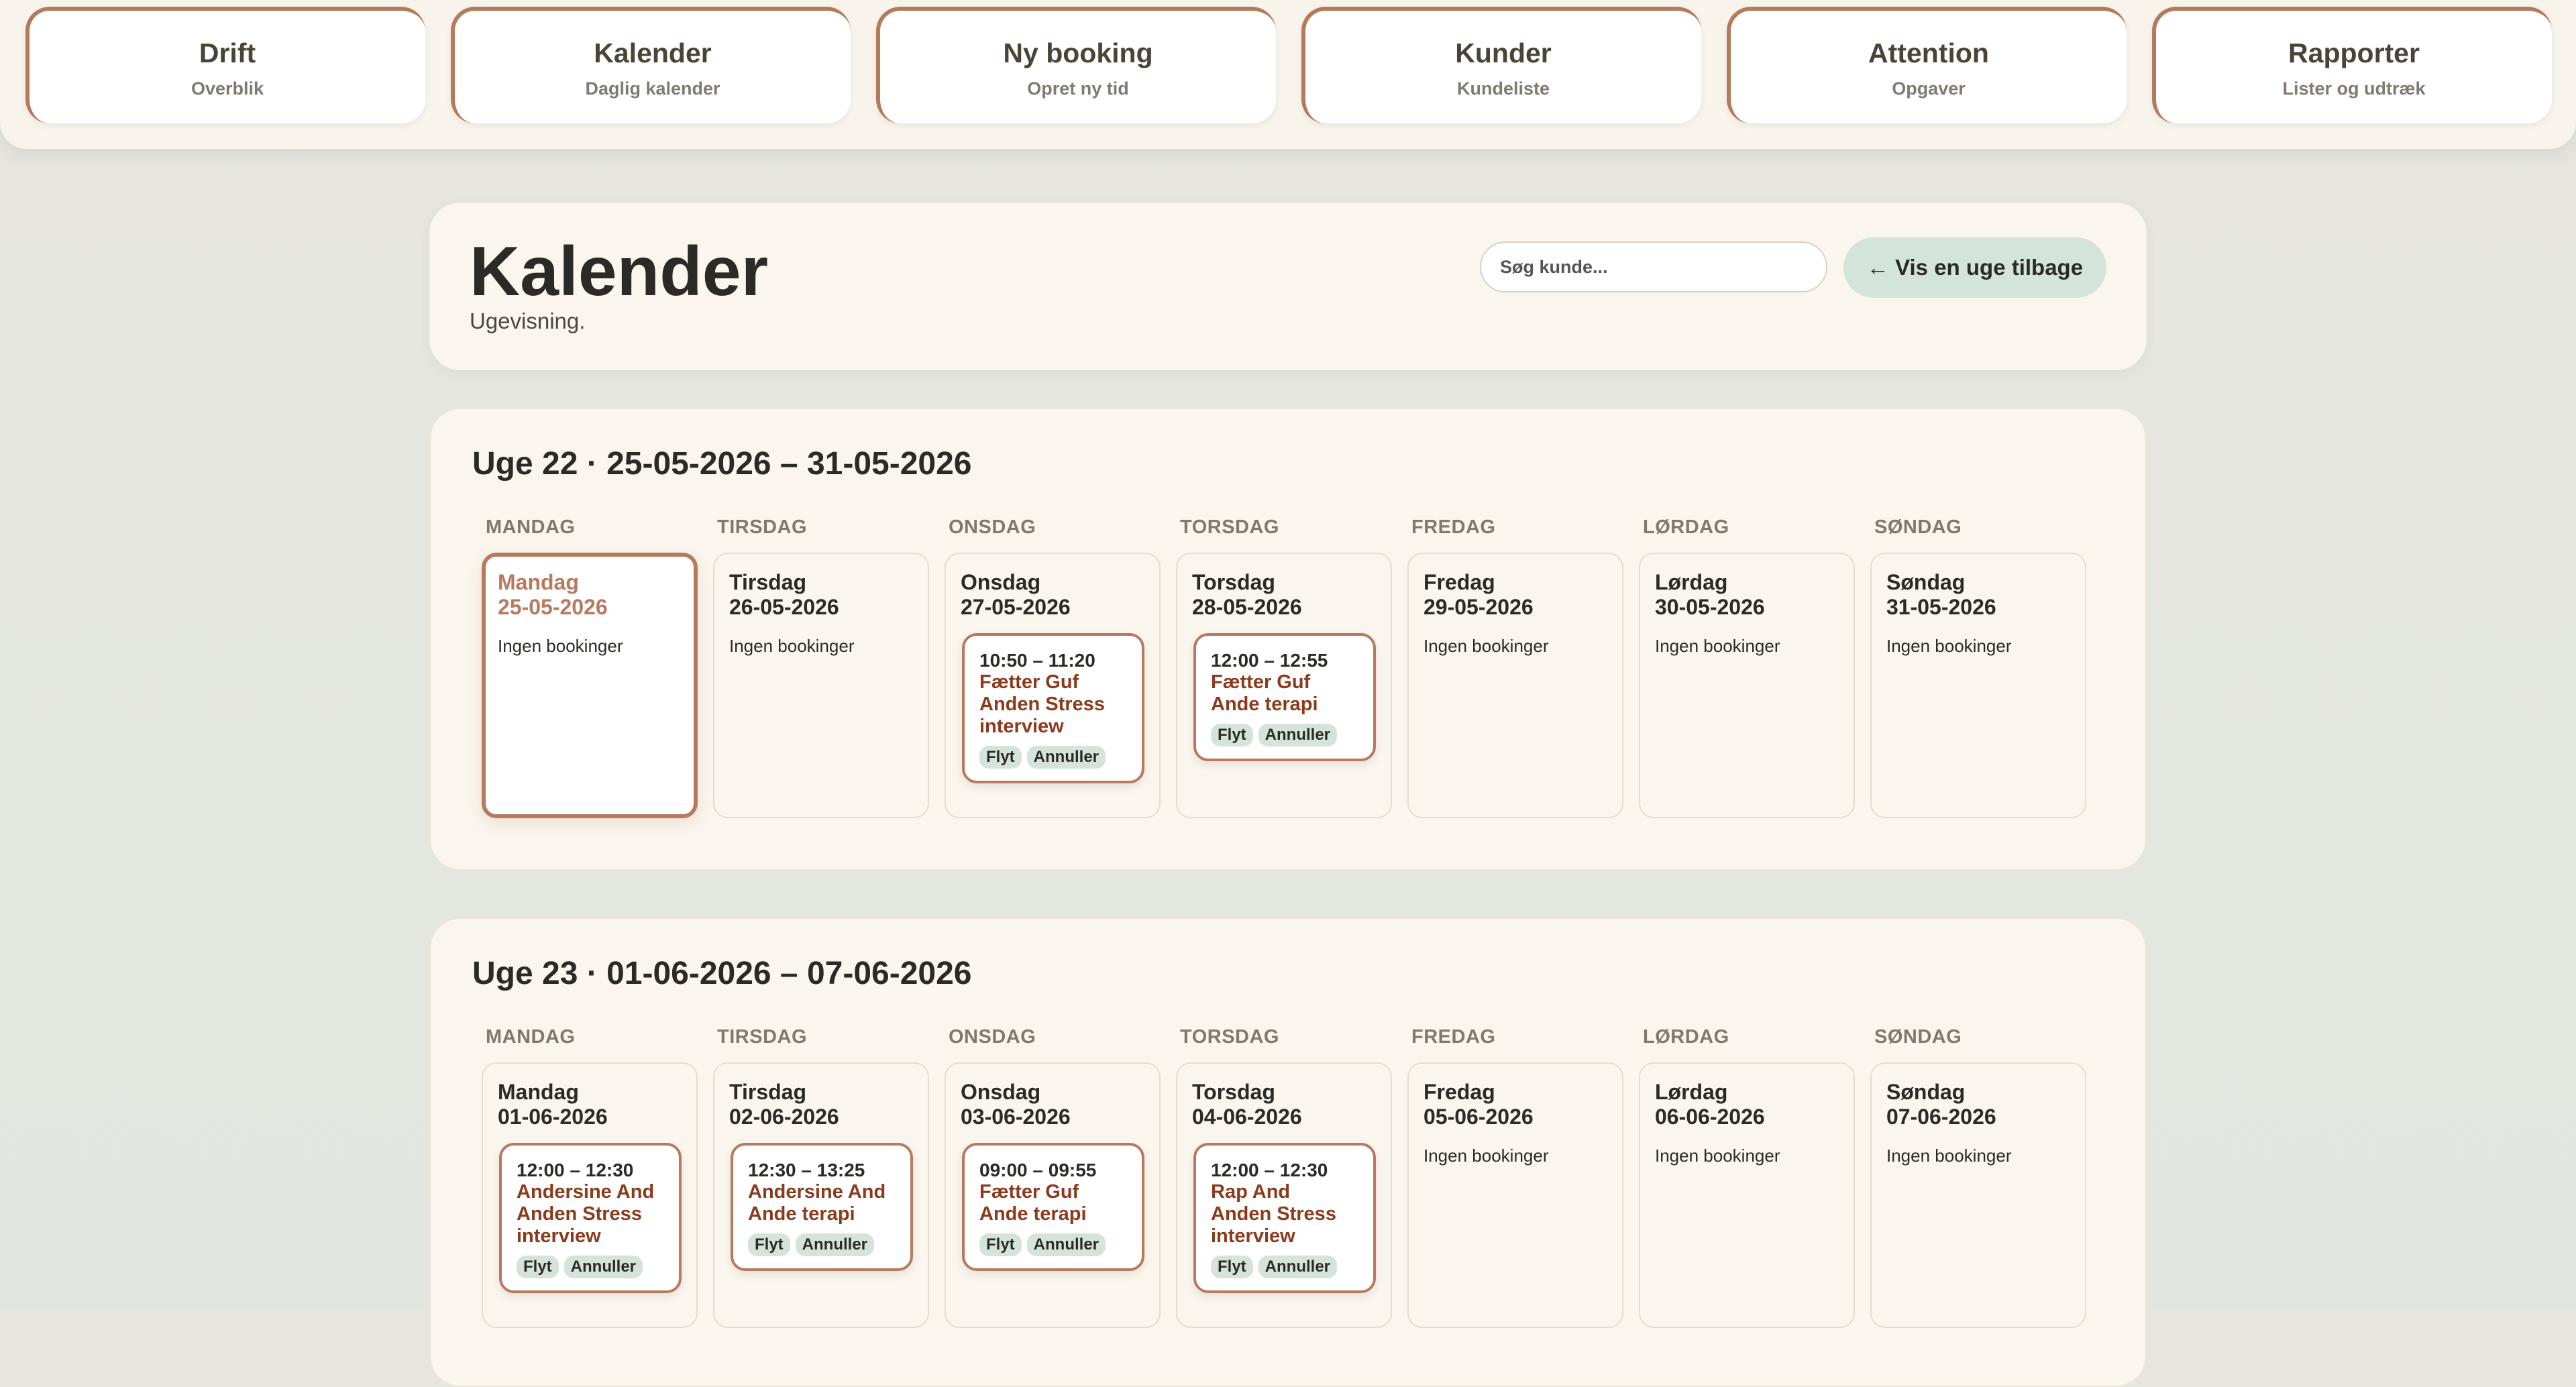 The width and height of the screenshot is (2576, 1387). I want to click on day-name-date: Mandag 25-05-2026, so click(553, 595).